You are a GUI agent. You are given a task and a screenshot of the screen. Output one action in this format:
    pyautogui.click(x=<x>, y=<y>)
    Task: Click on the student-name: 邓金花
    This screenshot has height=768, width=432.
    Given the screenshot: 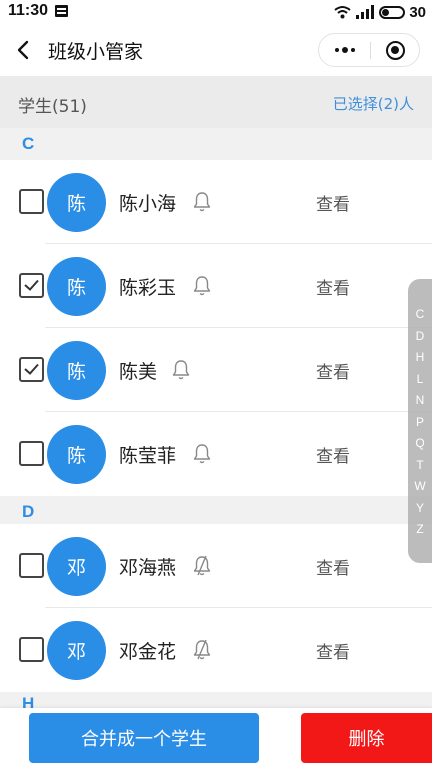 What is the action you would take?
    pyautogui.click(x=148, y=652)
    